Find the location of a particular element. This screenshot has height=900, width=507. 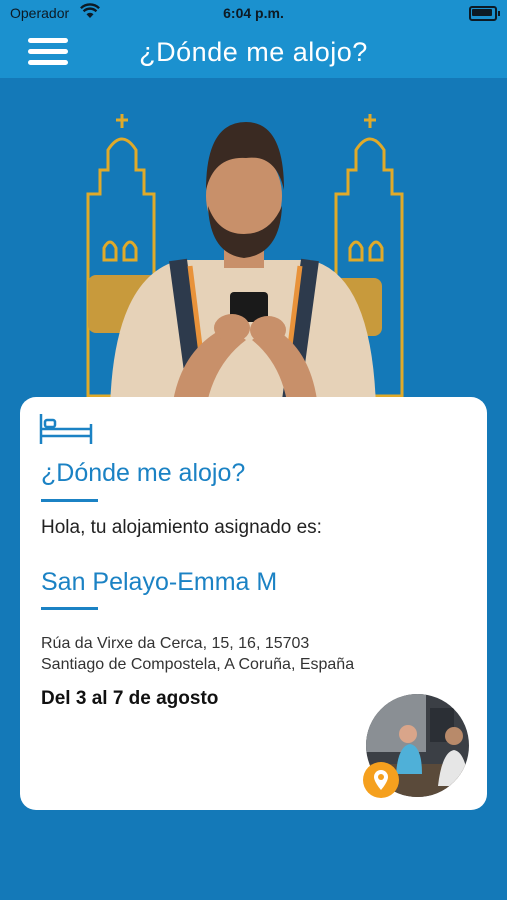

bed-icon is located at coordinates (66, 429).